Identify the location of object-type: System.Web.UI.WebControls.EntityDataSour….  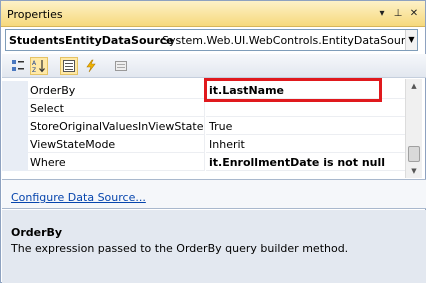
(284, 40).